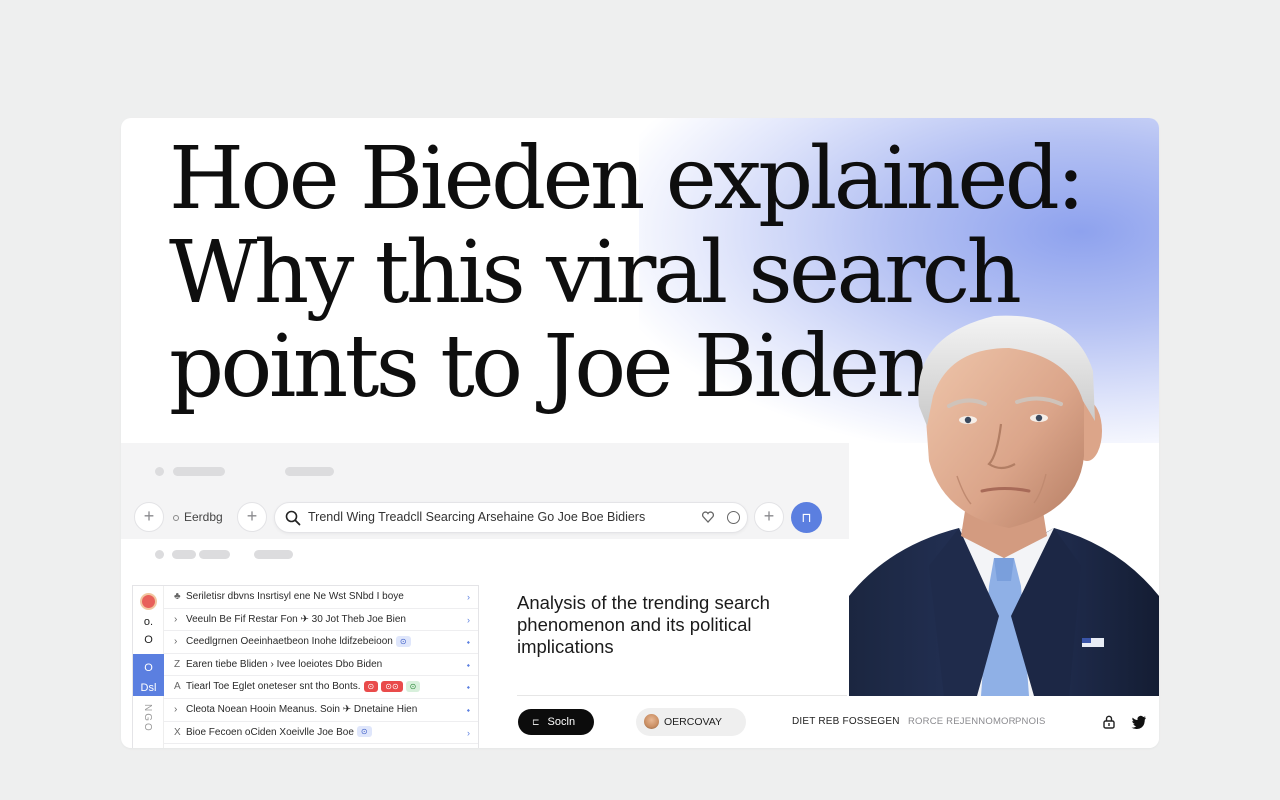  Describe the element at coordinates (293, 518) in the screenshot. I see `search-icon` at that location.